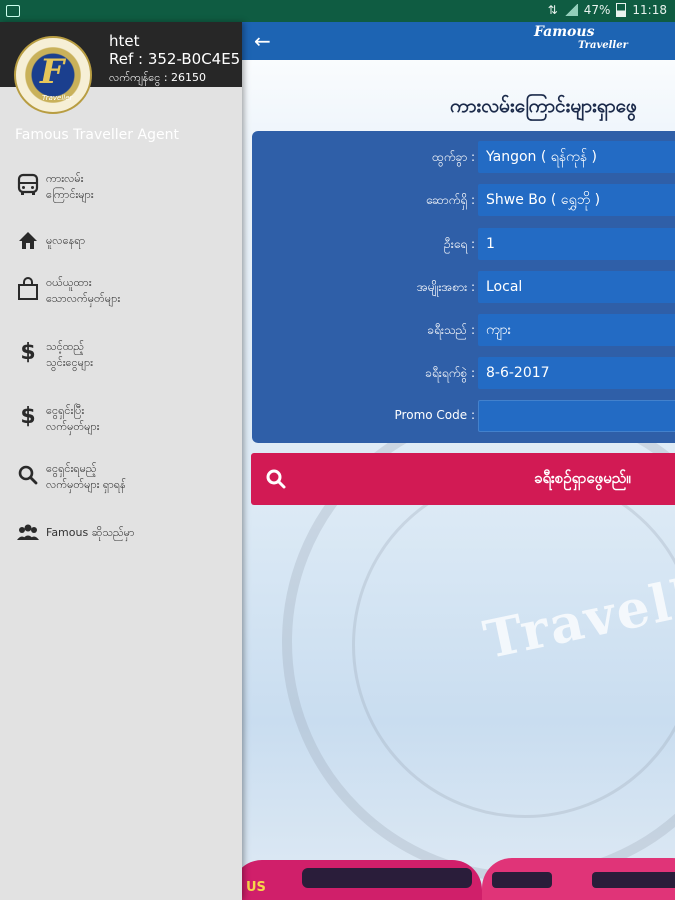  I want to click on search-trips-button: ခရီးစဉ်ရှာဖွေမည်။, so click(463, 479).